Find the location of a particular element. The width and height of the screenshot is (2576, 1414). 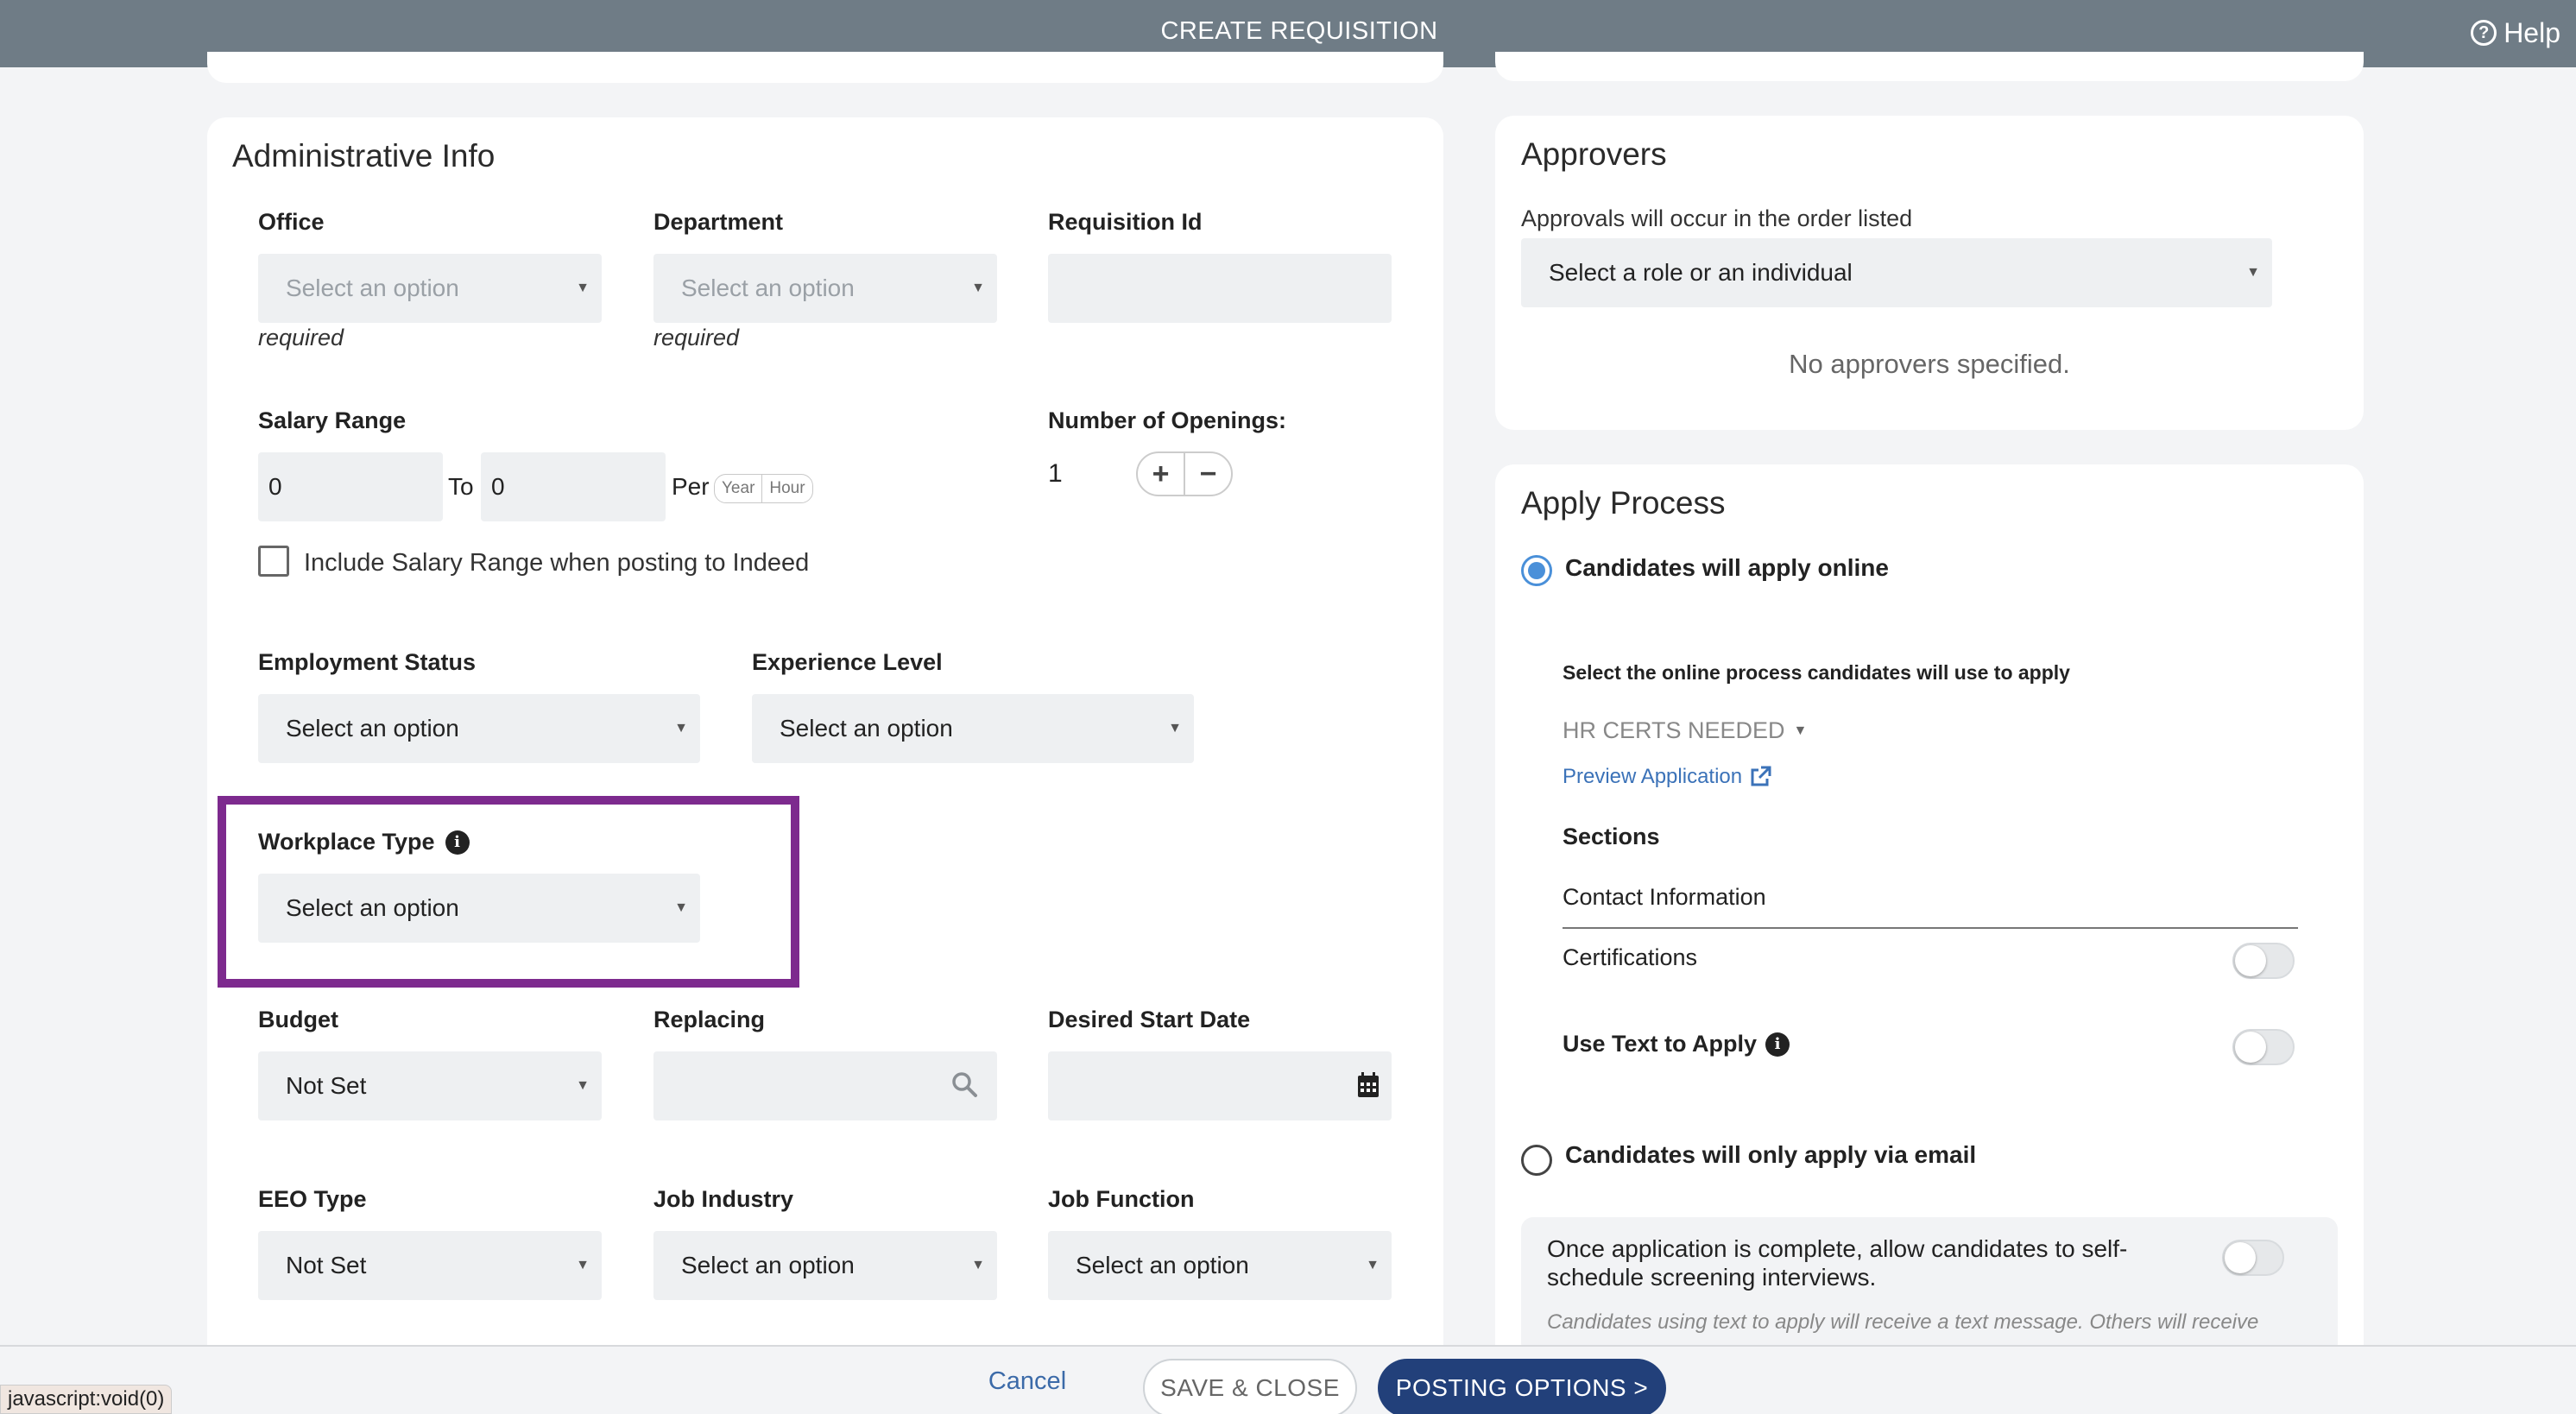

certifications-toggle is located at coordinates (2263, 961).